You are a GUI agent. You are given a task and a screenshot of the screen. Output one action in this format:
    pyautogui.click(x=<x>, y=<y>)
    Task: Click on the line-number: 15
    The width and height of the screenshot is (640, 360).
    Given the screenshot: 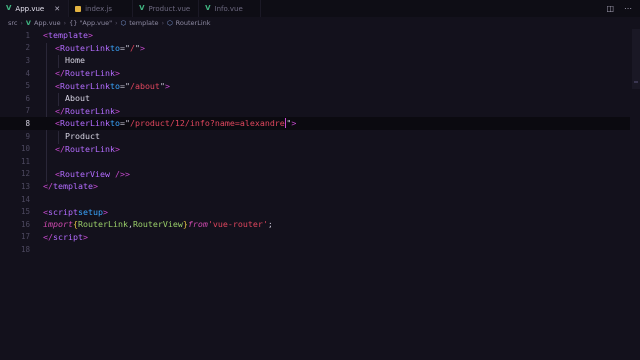 What is the action you would take?
    pyautogui.click(x=25, y=212)
    